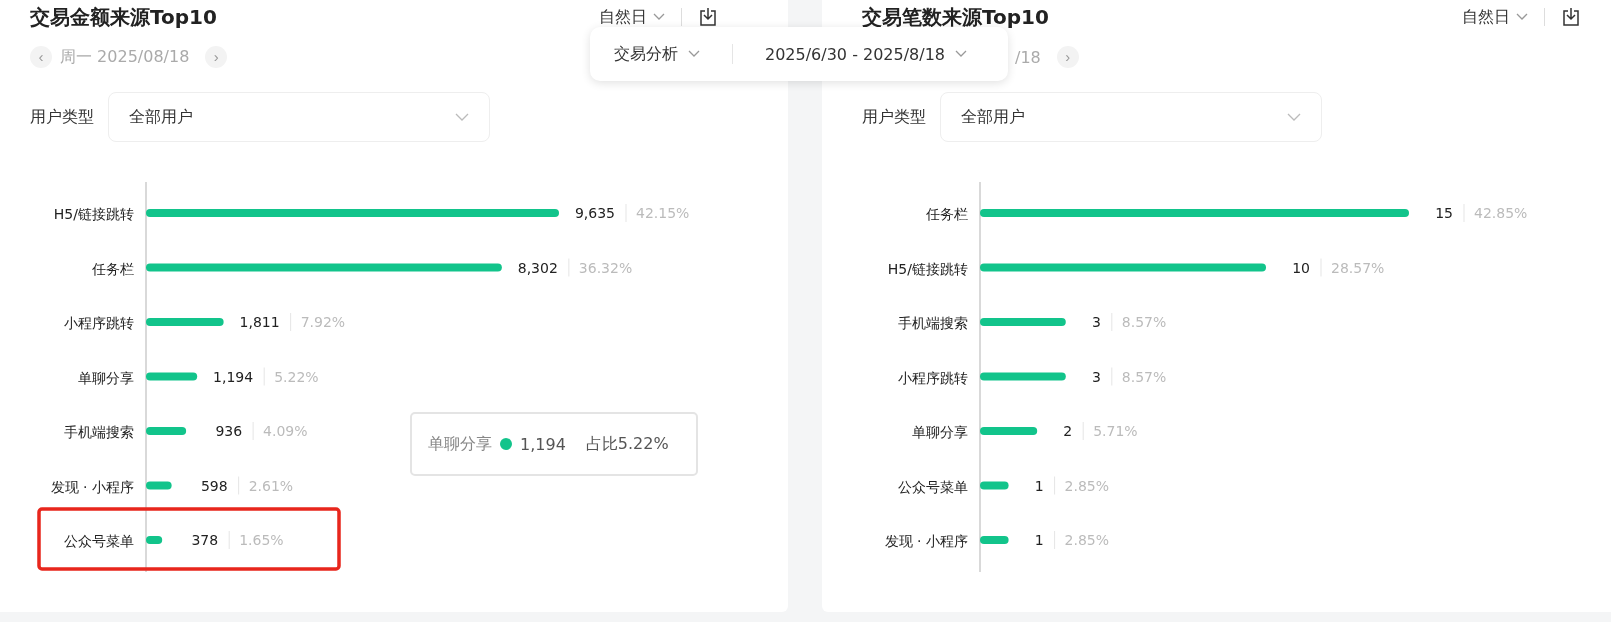 The height and width of the screenshot is (622, 1611). Describe the element at coordinates (594, 213) in the screenshot. I see `value-label: 9,635` at that location.